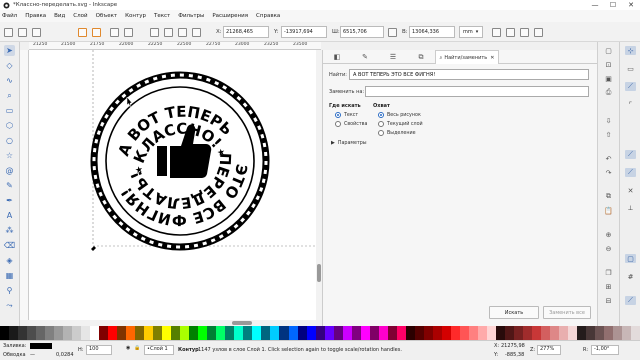 Image resolution: width=640 pixels, height=360 pixels. I want to click on scope-all-radio: Весь рисунок, so click(399, 115).